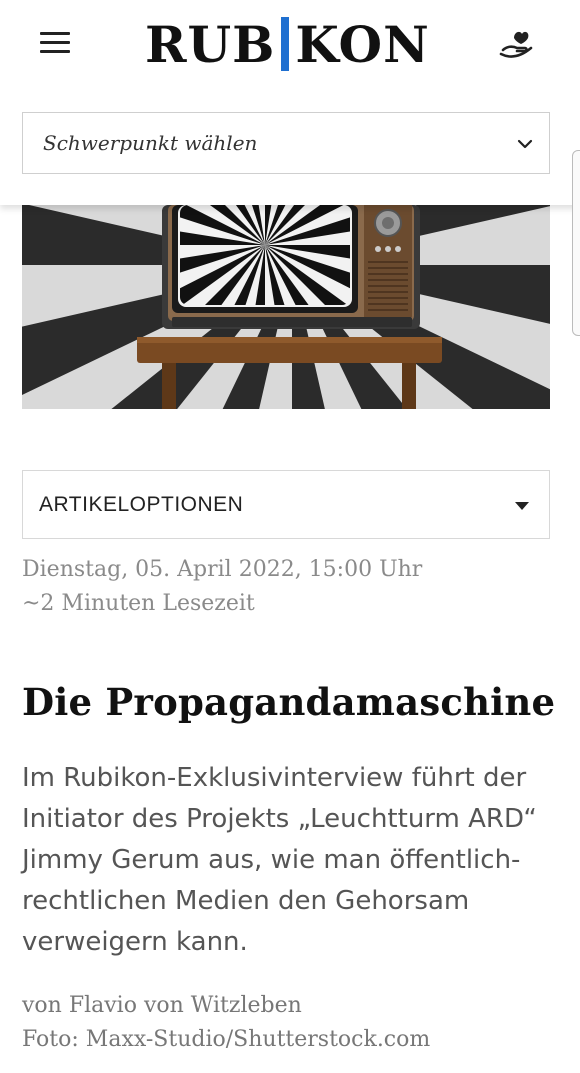 This screenshot has width=580, height=1073. Describe the element at coordinates (138, 603) in the screenshot. I see `article-read-time: ~2 Minuten Lesezeit` at that location.